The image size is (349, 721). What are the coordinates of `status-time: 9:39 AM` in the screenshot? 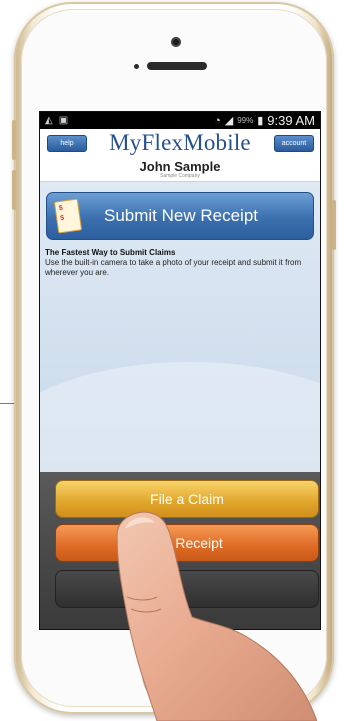 It's located at (291, 120).